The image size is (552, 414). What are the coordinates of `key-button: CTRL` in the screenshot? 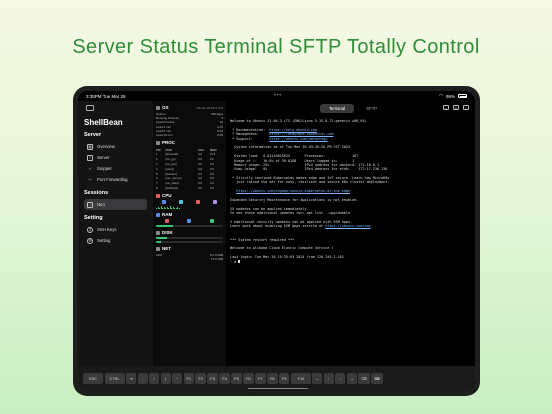 It's located at (114, 378).